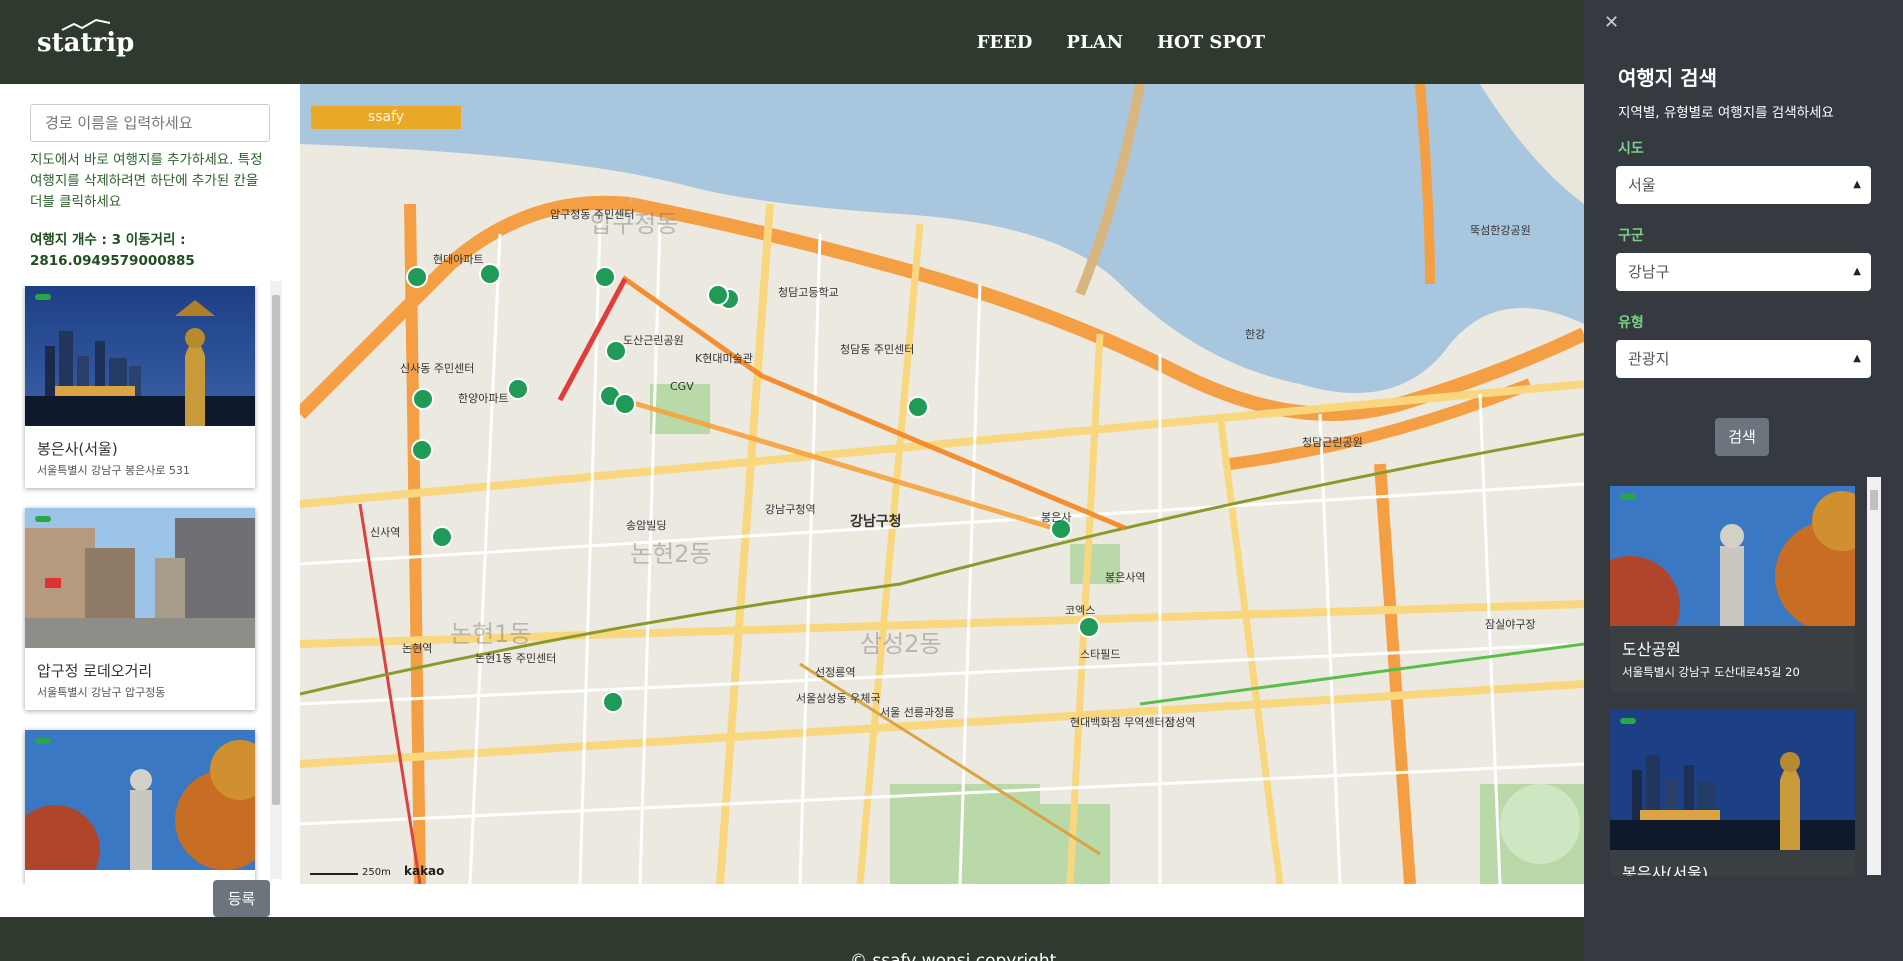  What do you see at coordinates (1667, 78) in the screenshot?
I see `sidebar-title: 여행지 검색` at bounding box center [1667, 78].